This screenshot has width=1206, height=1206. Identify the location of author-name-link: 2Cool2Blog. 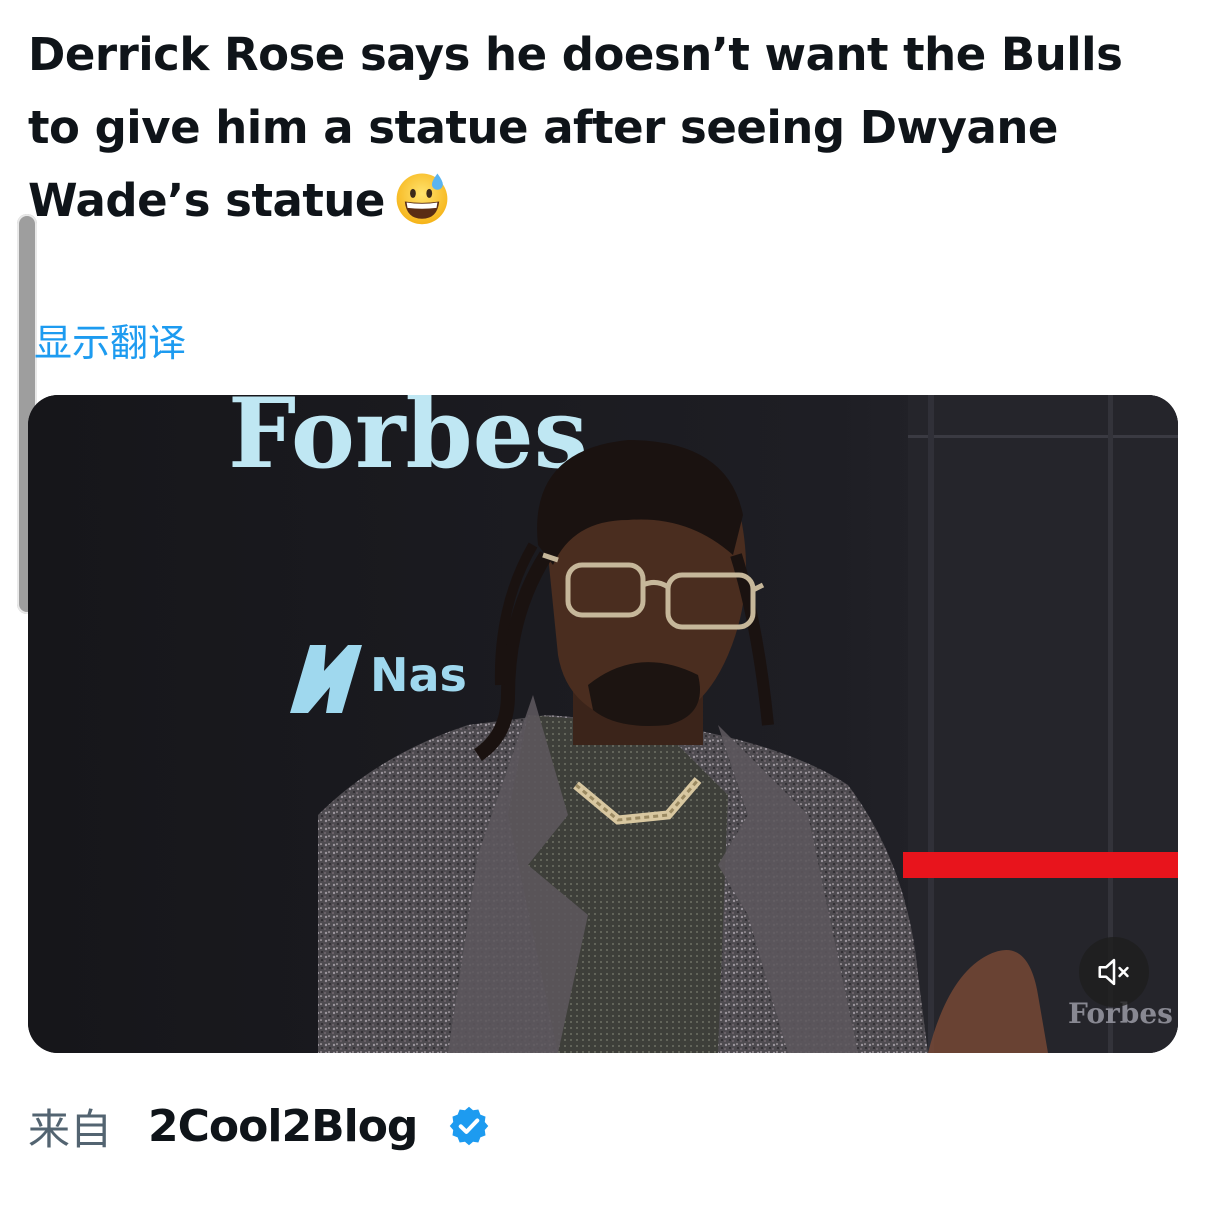
(283, 1126).